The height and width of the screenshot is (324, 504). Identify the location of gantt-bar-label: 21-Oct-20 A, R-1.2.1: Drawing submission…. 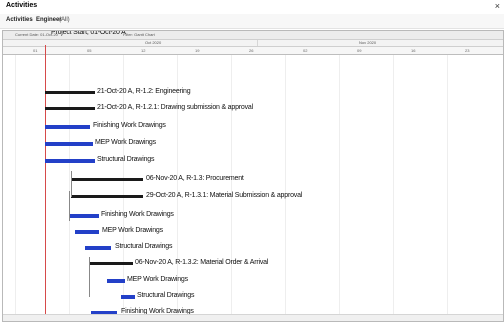
(175, 107).